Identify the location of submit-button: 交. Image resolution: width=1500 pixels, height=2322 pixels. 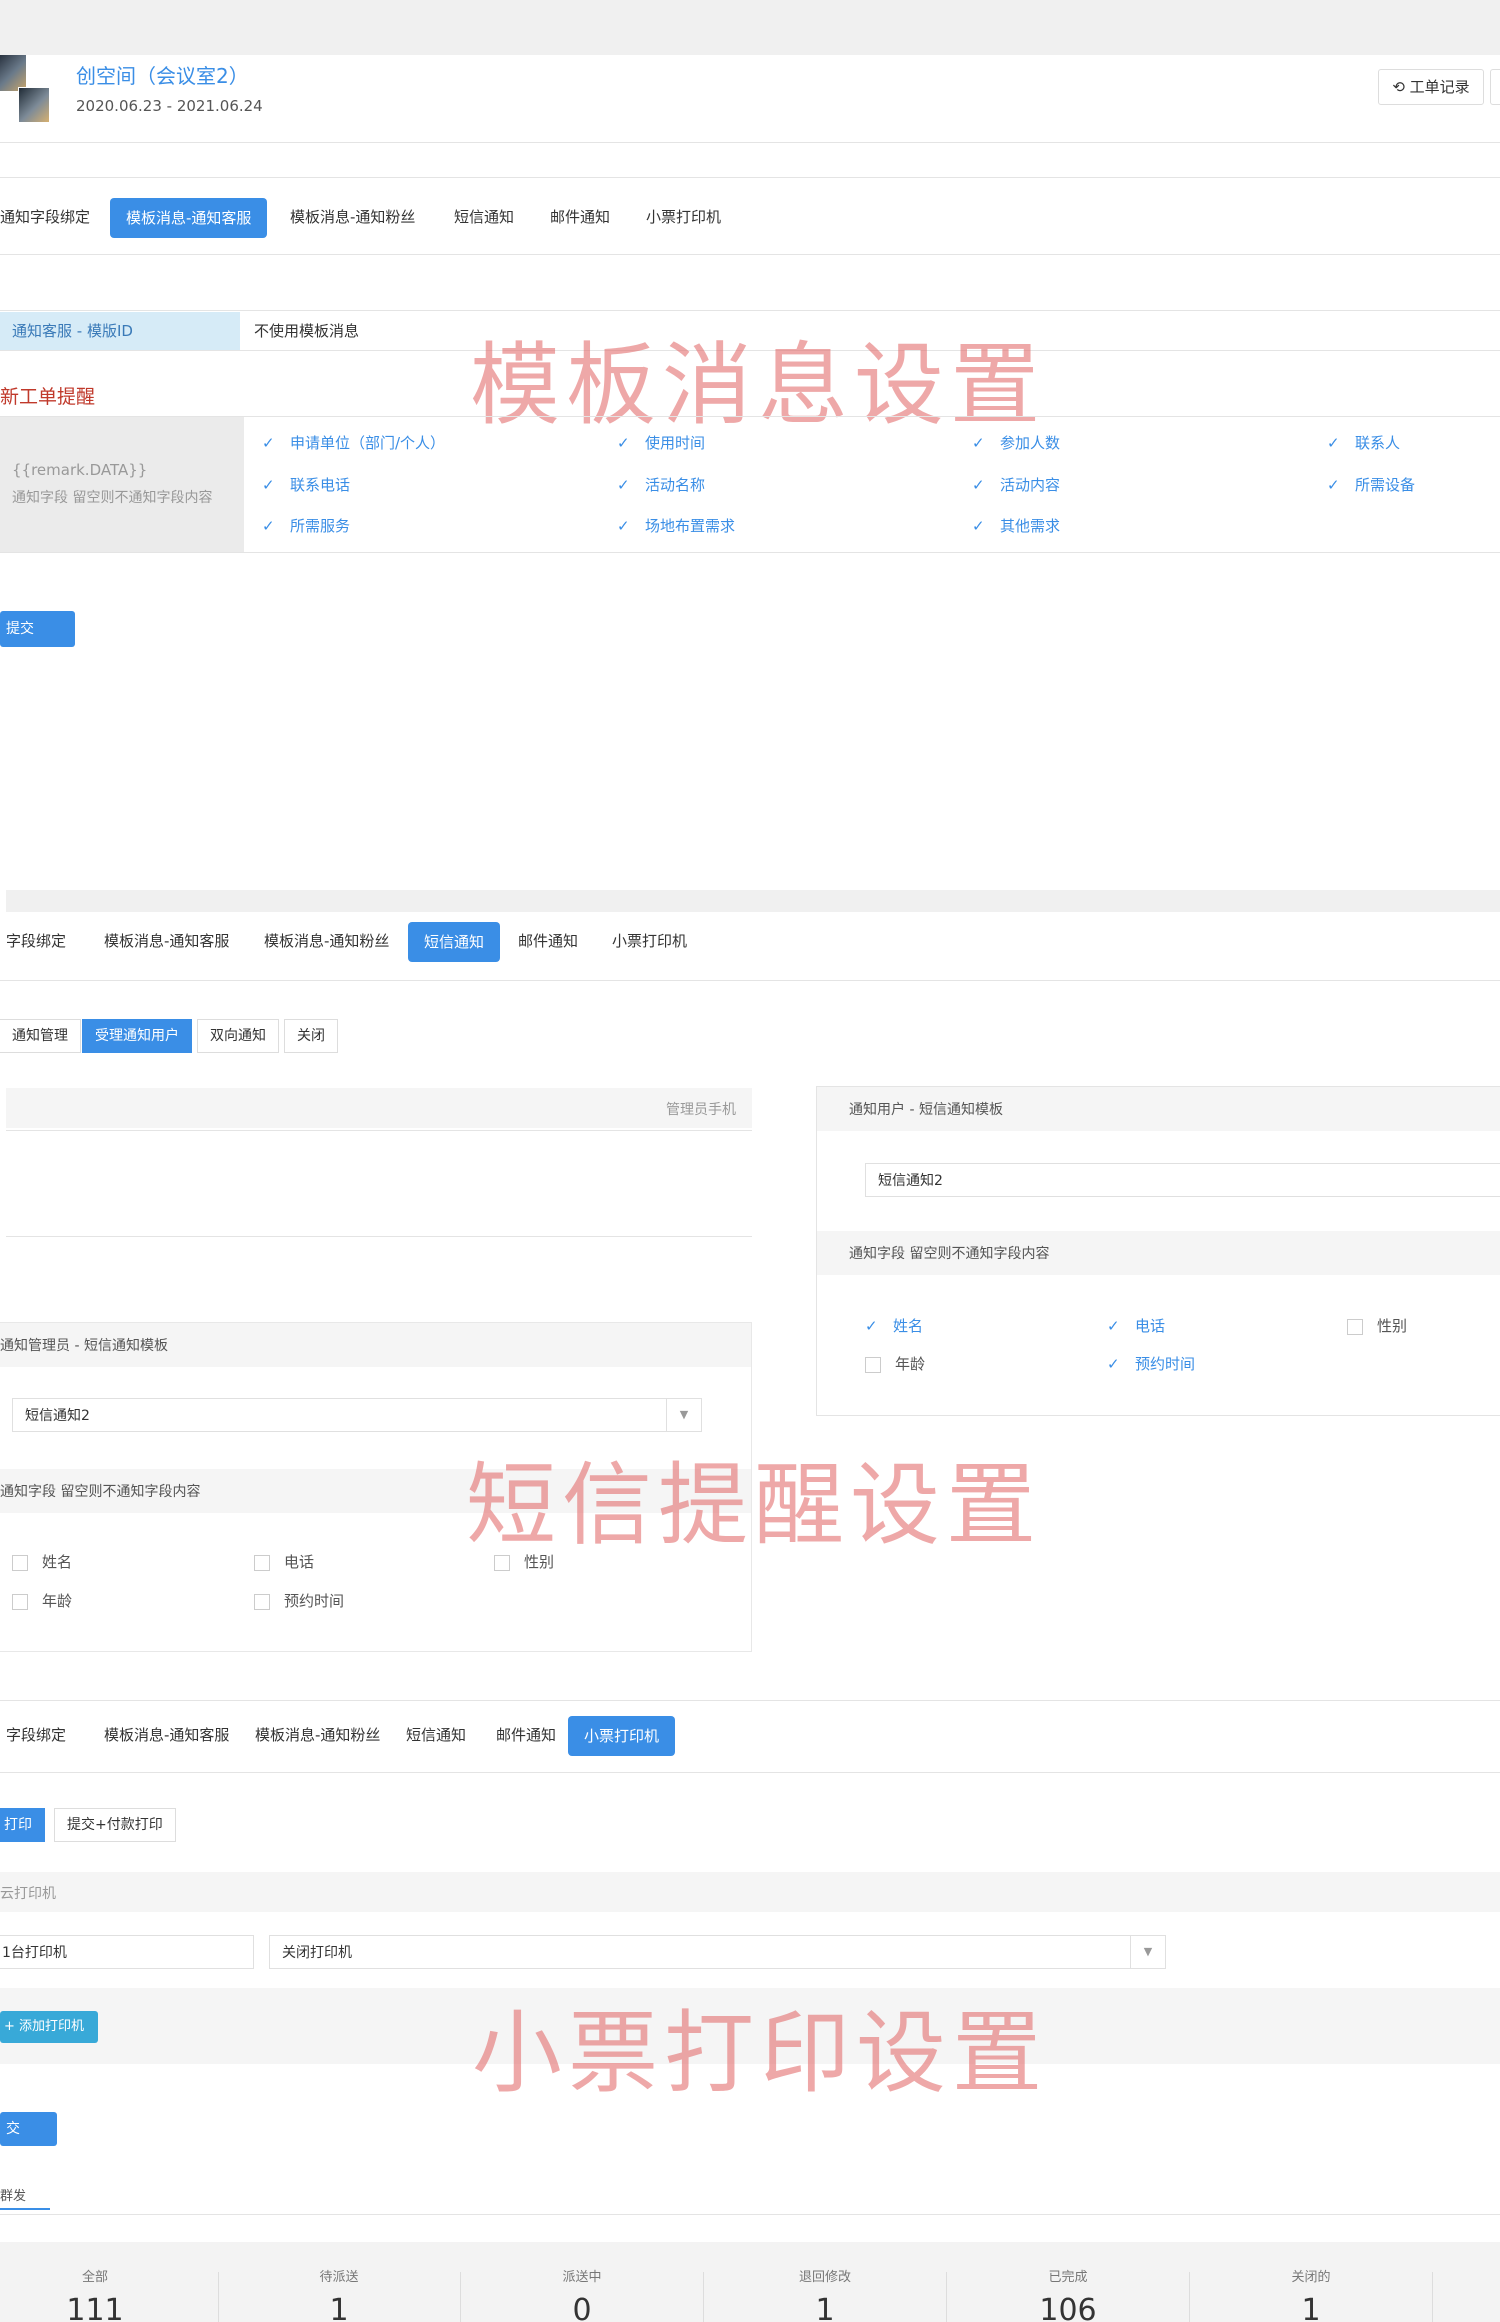
(28, 2129).